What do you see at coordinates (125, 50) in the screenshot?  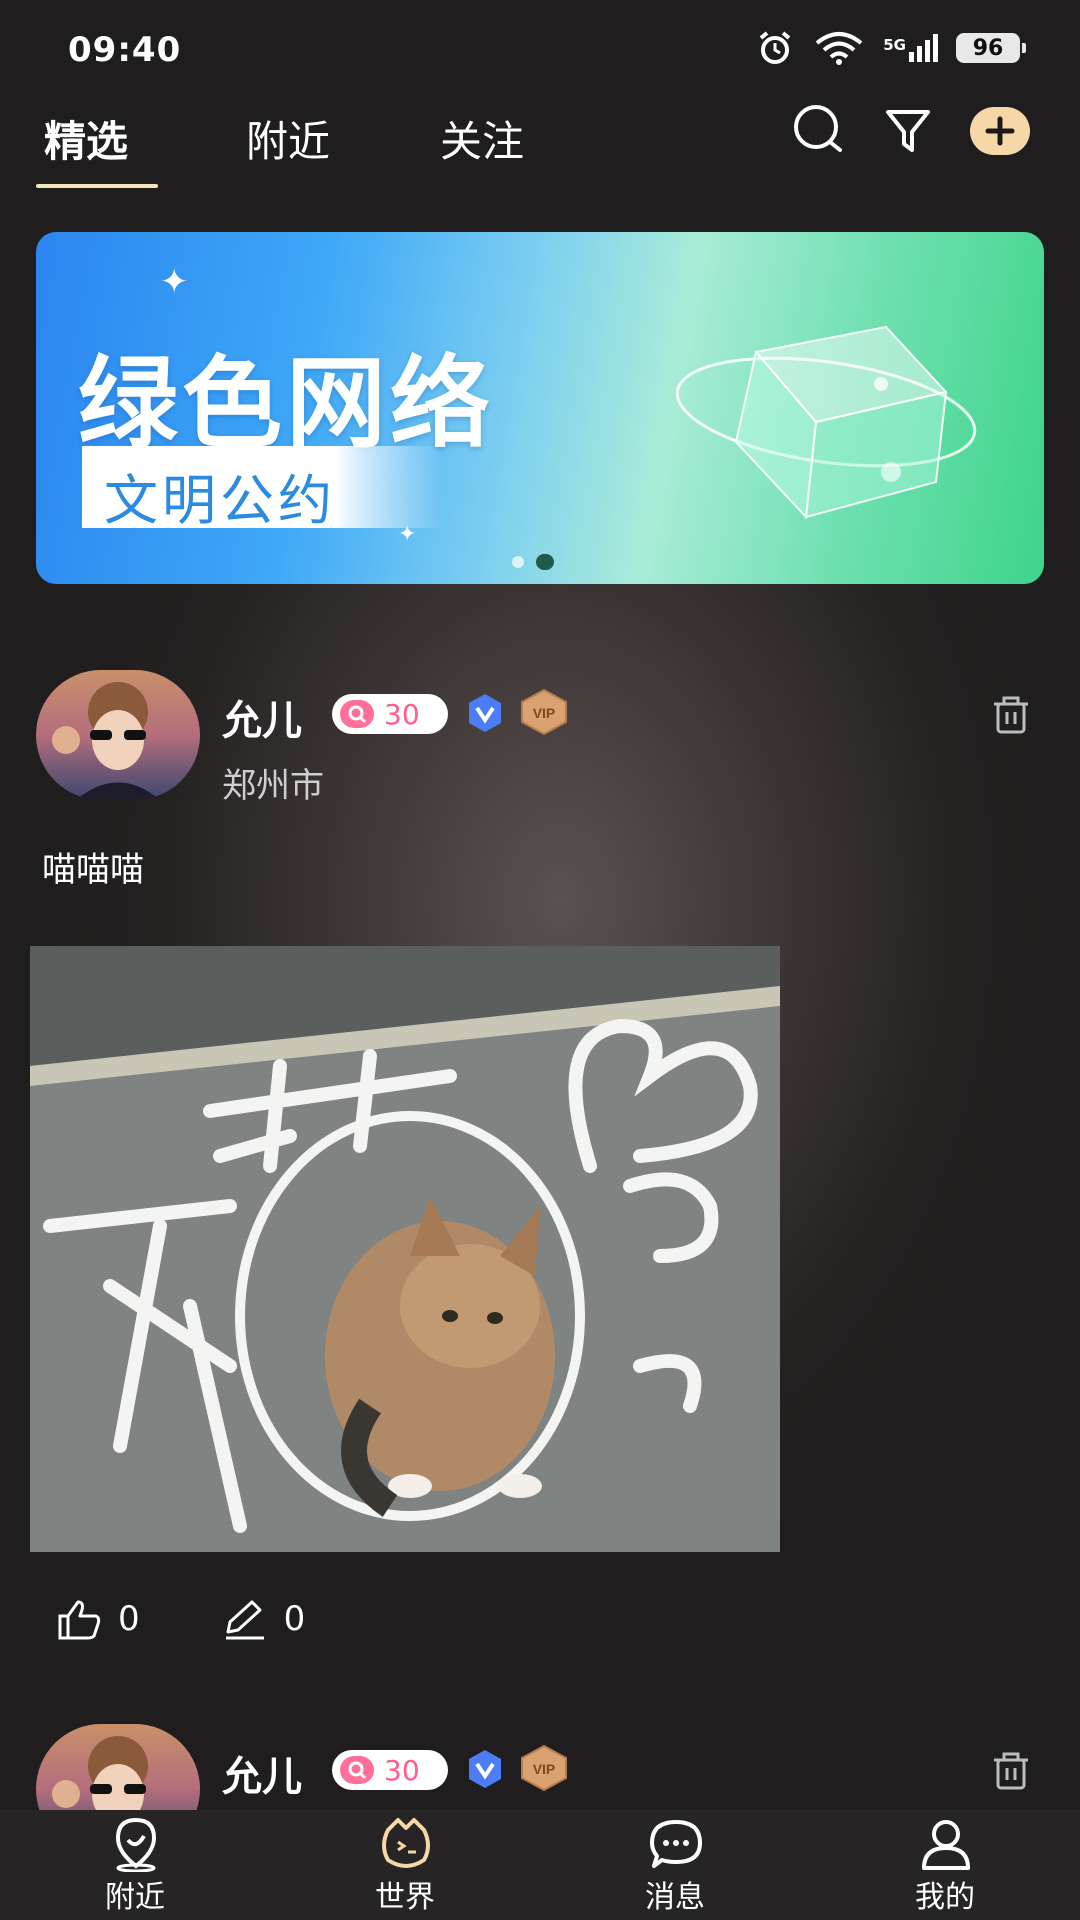 I see `status-time: 09:40` at bounding box center [125, 50].